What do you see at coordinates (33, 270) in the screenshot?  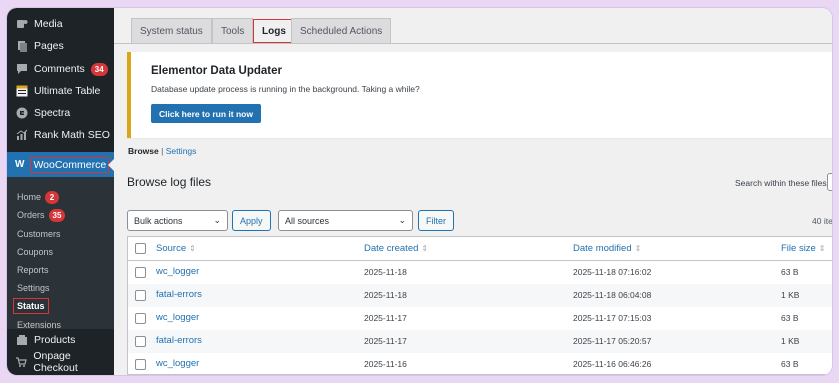 I see `submenu-item-reports: Reports` at bounding box center [33, 270].